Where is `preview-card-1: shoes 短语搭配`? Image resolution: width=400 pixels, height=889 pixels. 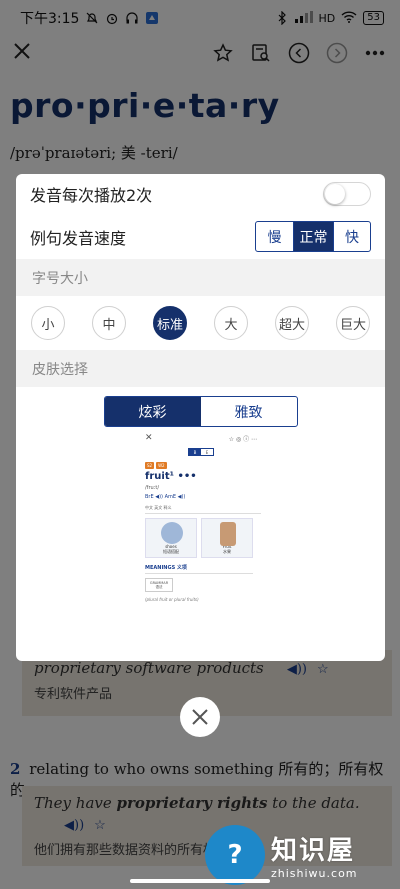
preview-card-1: shoes 短语搭配 is located at coordinates (171, 538).